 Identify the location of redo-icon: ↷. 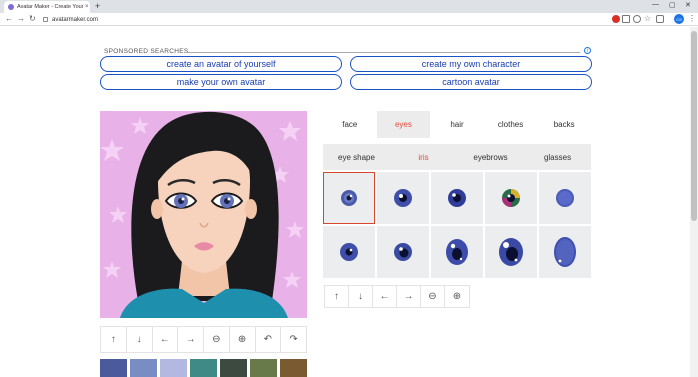
(293, 339).